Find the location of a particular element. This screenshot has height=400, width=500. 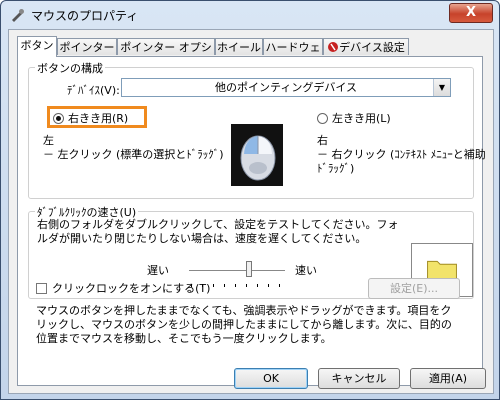

tab-pointer-options: ポインター オプション is located at coordinates (166, 54).